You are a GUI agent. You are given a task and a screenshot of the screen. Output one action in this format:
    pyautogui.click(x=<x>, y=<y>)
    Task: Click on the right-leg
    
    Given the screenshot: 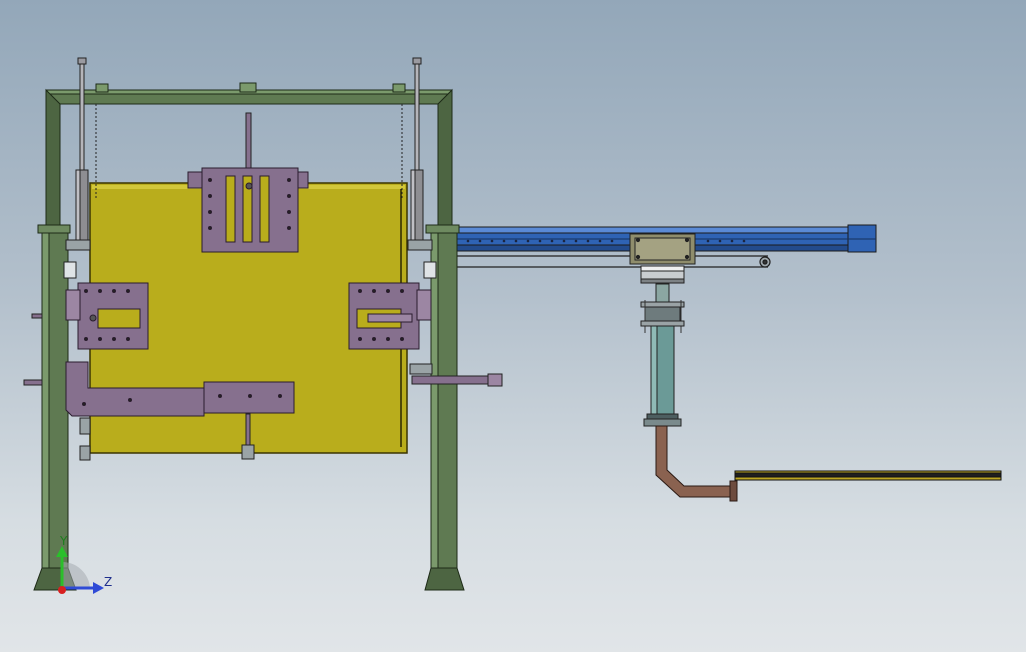 What is the action you would take?
    pyautogui.click(x=444, y=407)
    